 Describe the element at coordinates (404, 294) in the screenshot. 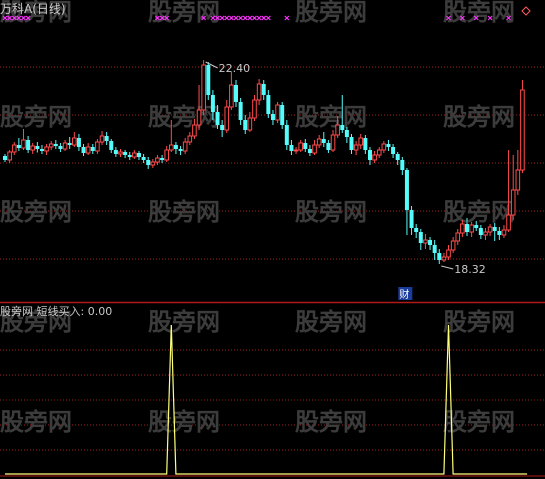

I see `finance-marker: 财` at that location.